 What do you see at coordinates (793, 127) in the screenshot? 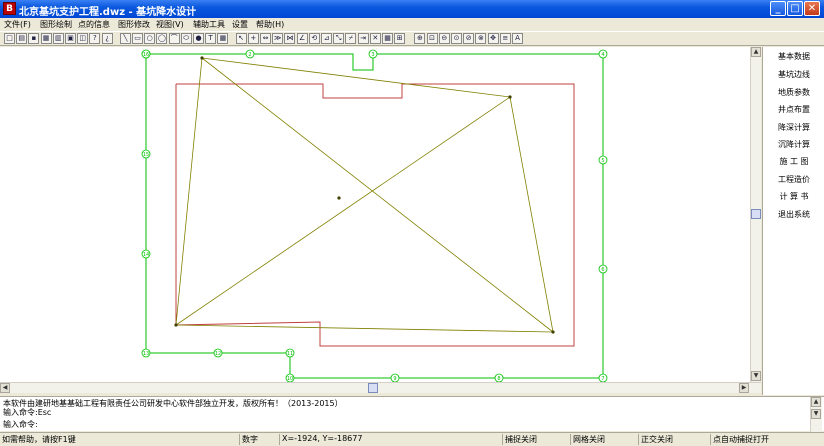
I see `panel-drawdown: 降深计算` at bounding box center [793, 127].